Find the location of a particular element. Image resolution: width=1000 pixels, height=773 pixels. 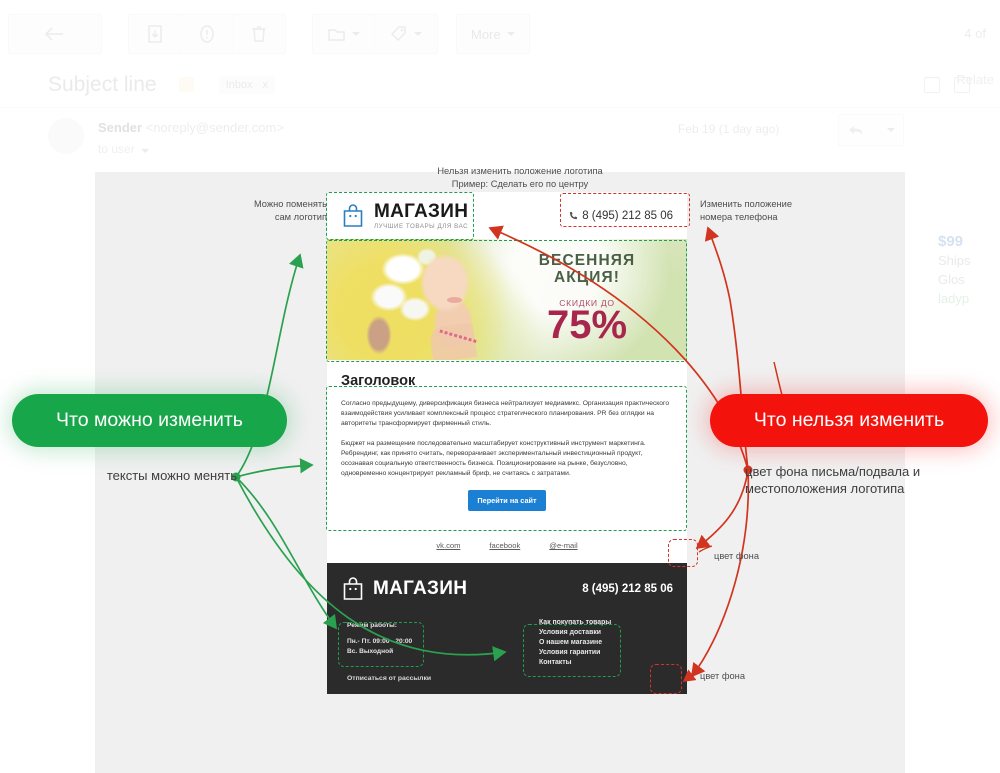

cta-button: Перейти на сайт is located at coordinates (507, 501).